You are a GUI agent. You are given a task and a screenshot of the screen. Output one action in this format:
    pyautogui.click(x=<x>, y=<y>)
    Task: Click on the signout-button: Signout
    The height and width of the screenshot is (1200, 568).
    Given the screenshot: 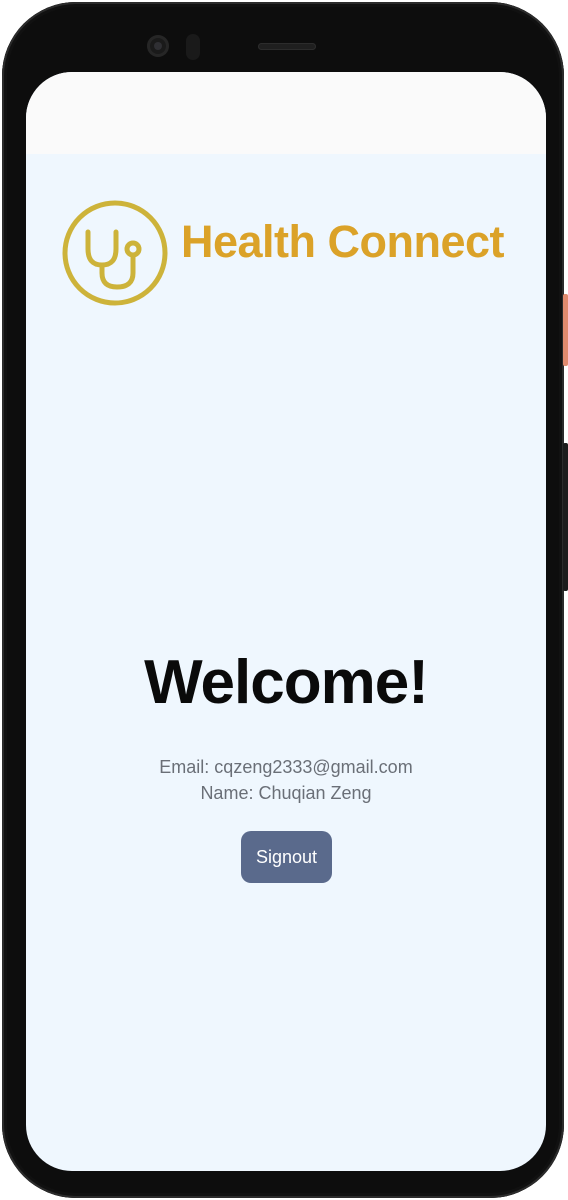 What is the action you would take?
    pyautogui.click(x=286, y=857)
    